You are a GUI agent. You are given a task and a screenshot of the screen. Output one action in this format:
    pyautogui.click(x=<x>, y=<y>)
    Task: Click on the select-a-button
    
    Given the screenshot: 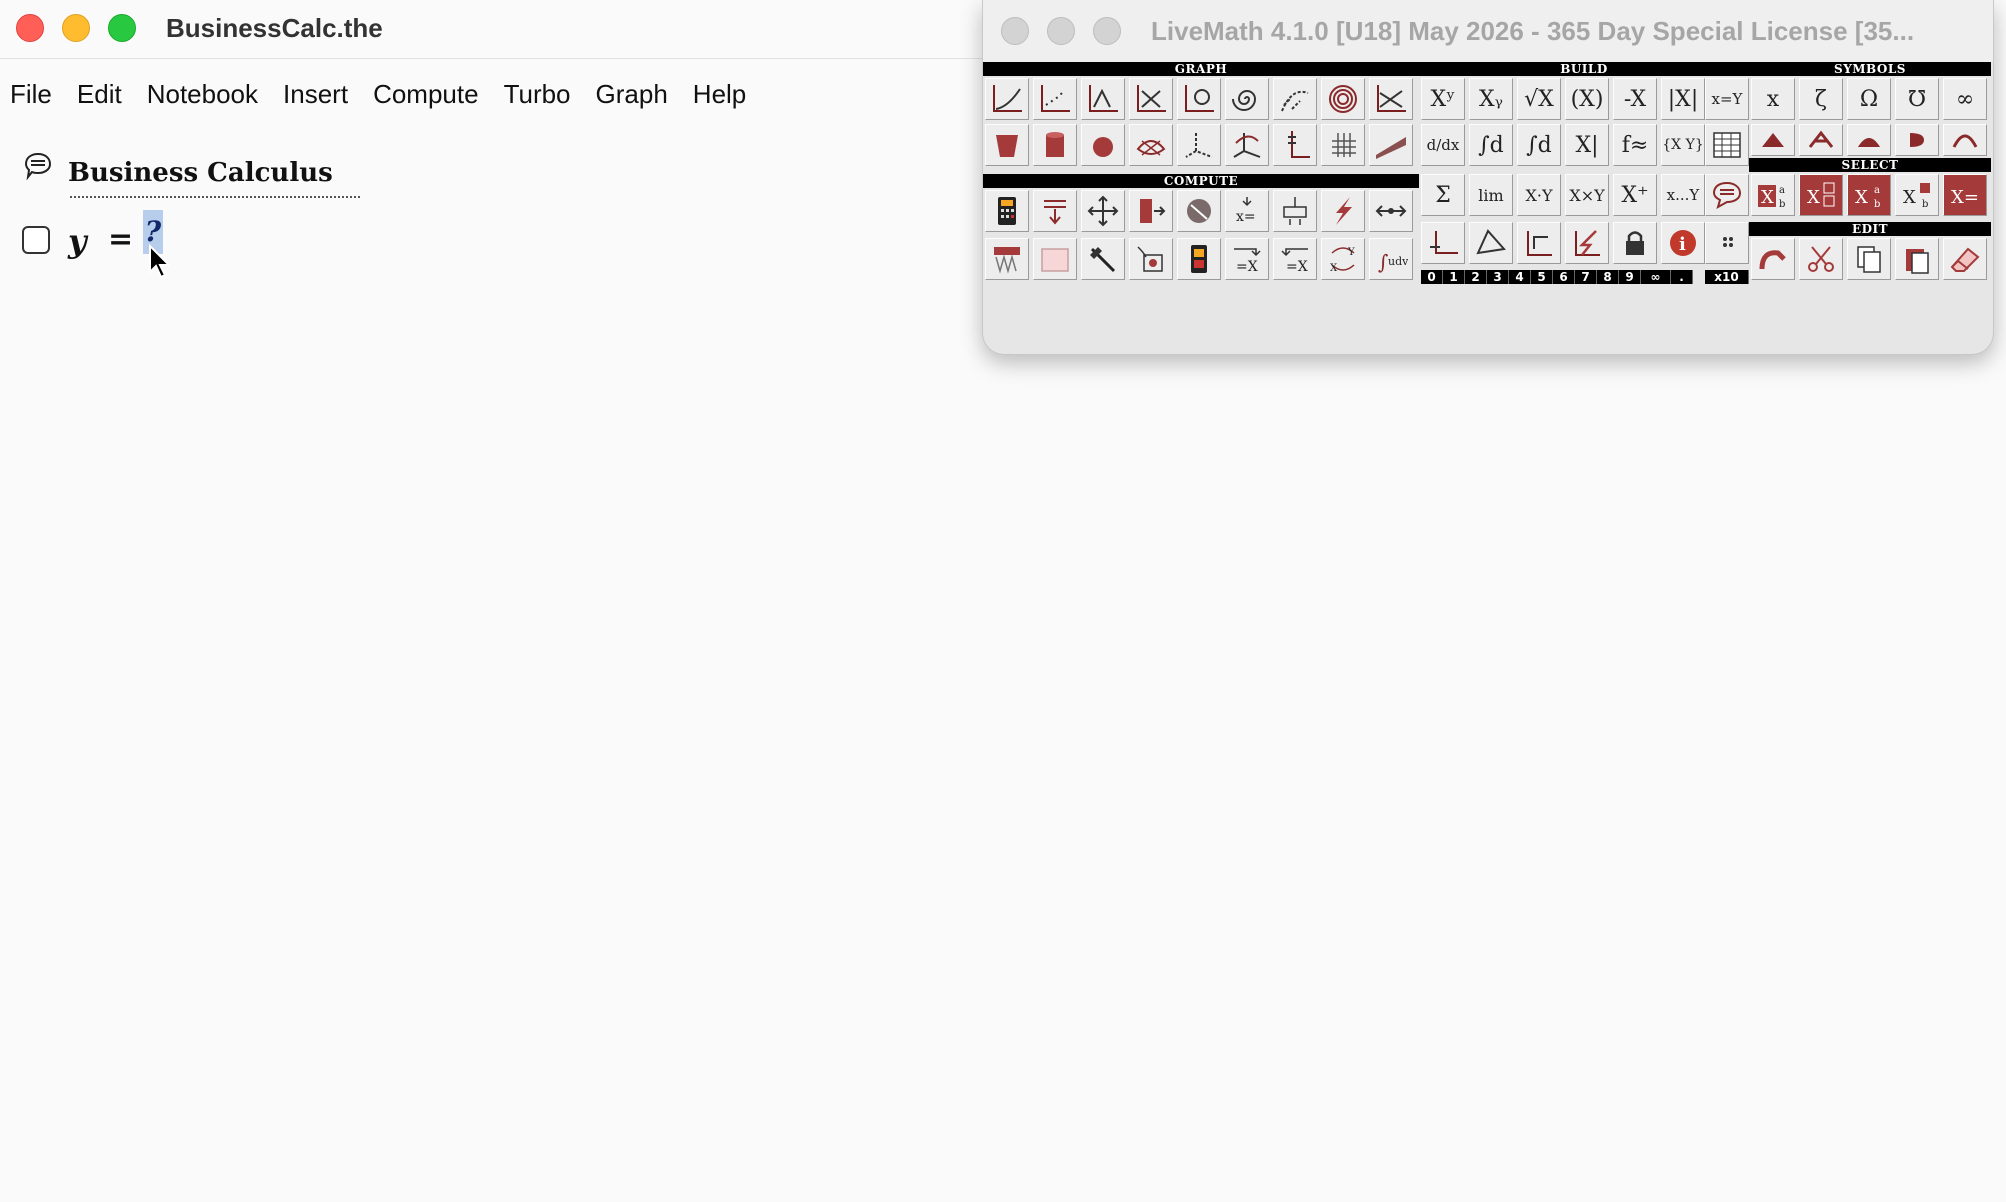 What is the action you would take?
    pyautogui.click(x=1773, y=140)
    